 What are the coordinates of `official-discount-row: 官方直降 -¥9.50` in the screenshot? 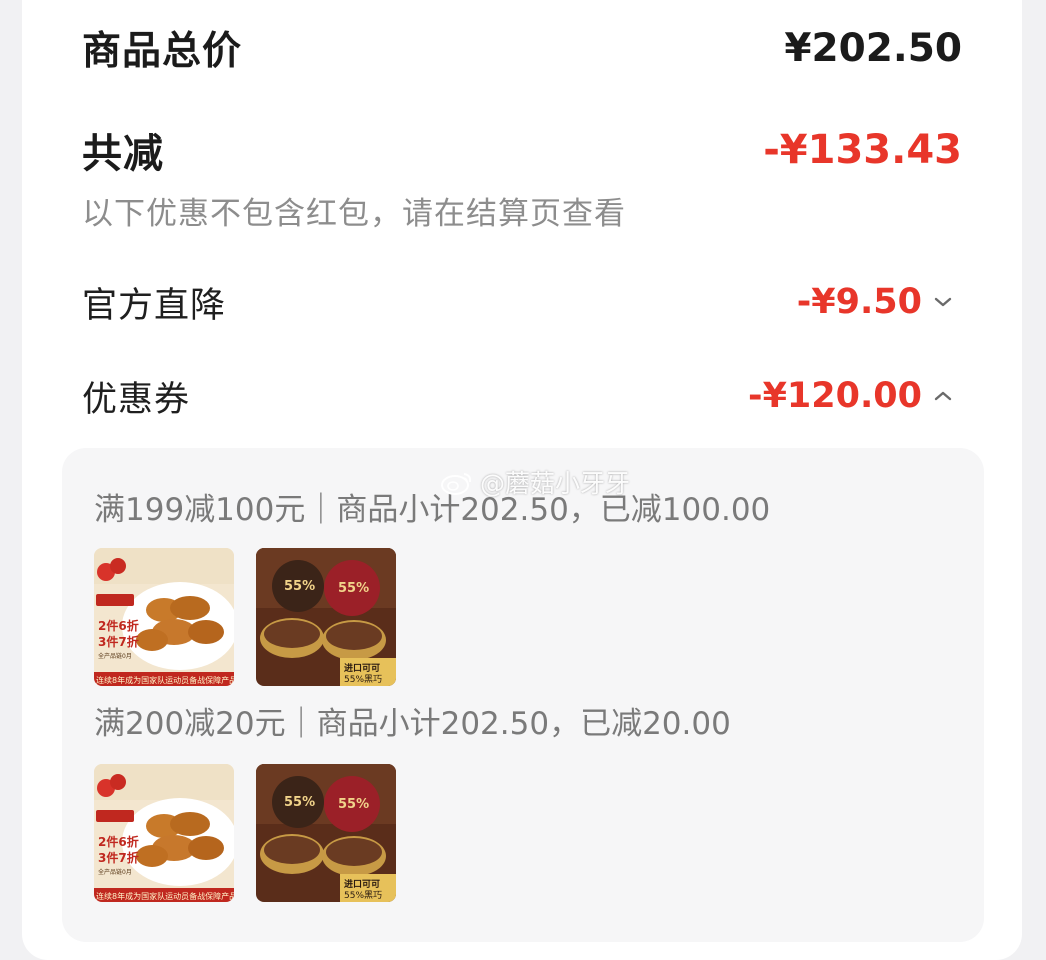 It's located at (522, 302).